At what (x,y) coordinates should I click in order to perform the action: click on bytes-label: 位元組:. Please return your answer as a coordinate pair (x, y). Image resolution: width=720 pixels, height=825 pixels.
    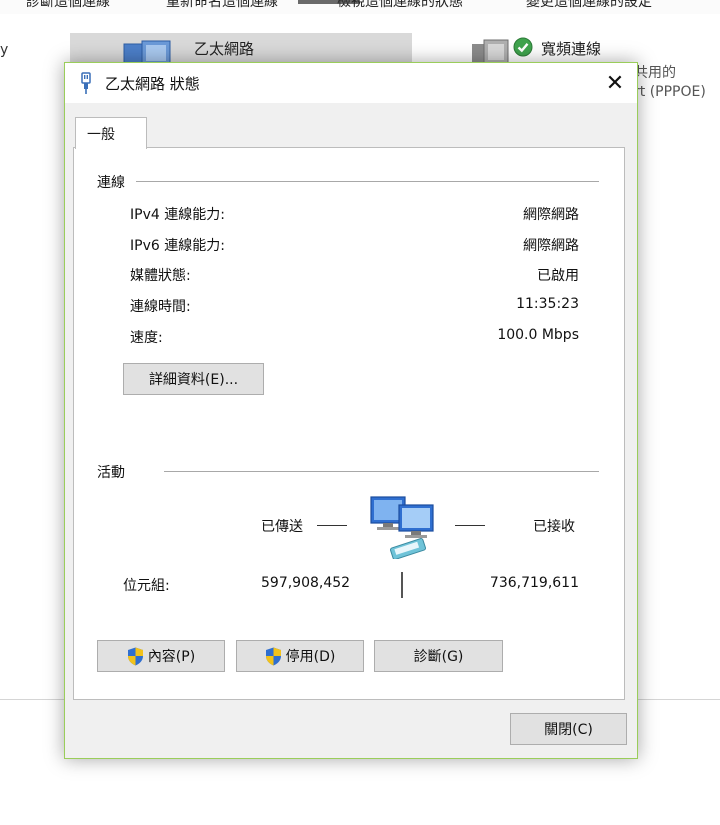
    Looking at the image, I should click on (146, 586).